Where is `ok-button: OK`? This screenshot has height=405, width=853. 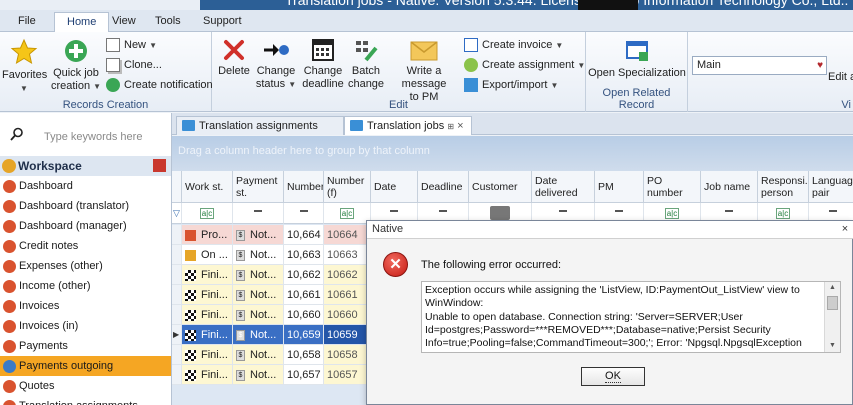
ok-button: OK is located at coordinates (613, 376).